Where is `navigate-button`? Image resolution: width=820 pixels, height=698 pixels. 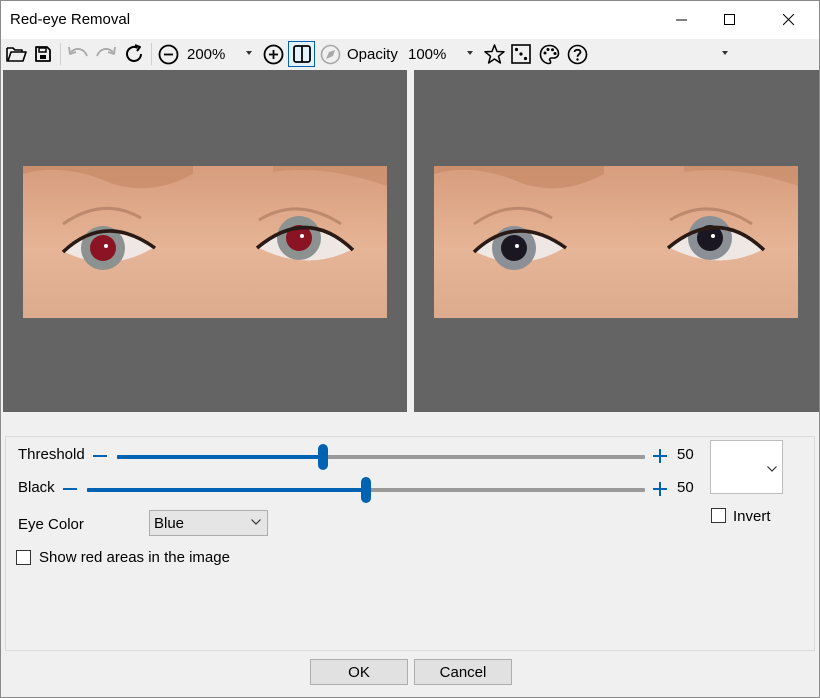 navigate-button is located at coordinates (330, 54).